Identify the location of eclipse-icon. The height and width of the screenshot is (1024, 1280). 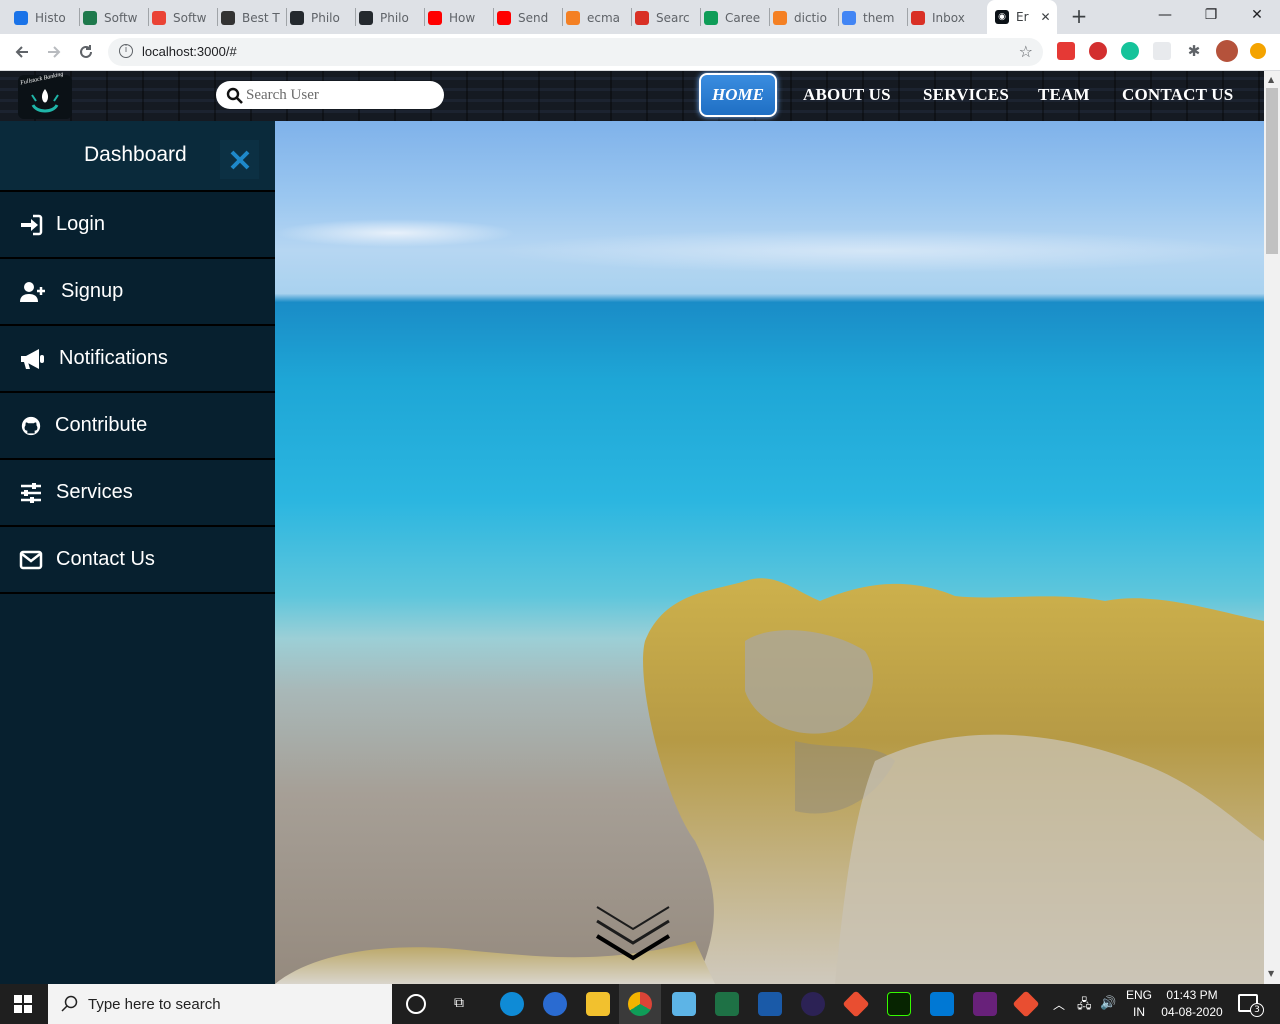
(813, 1004).